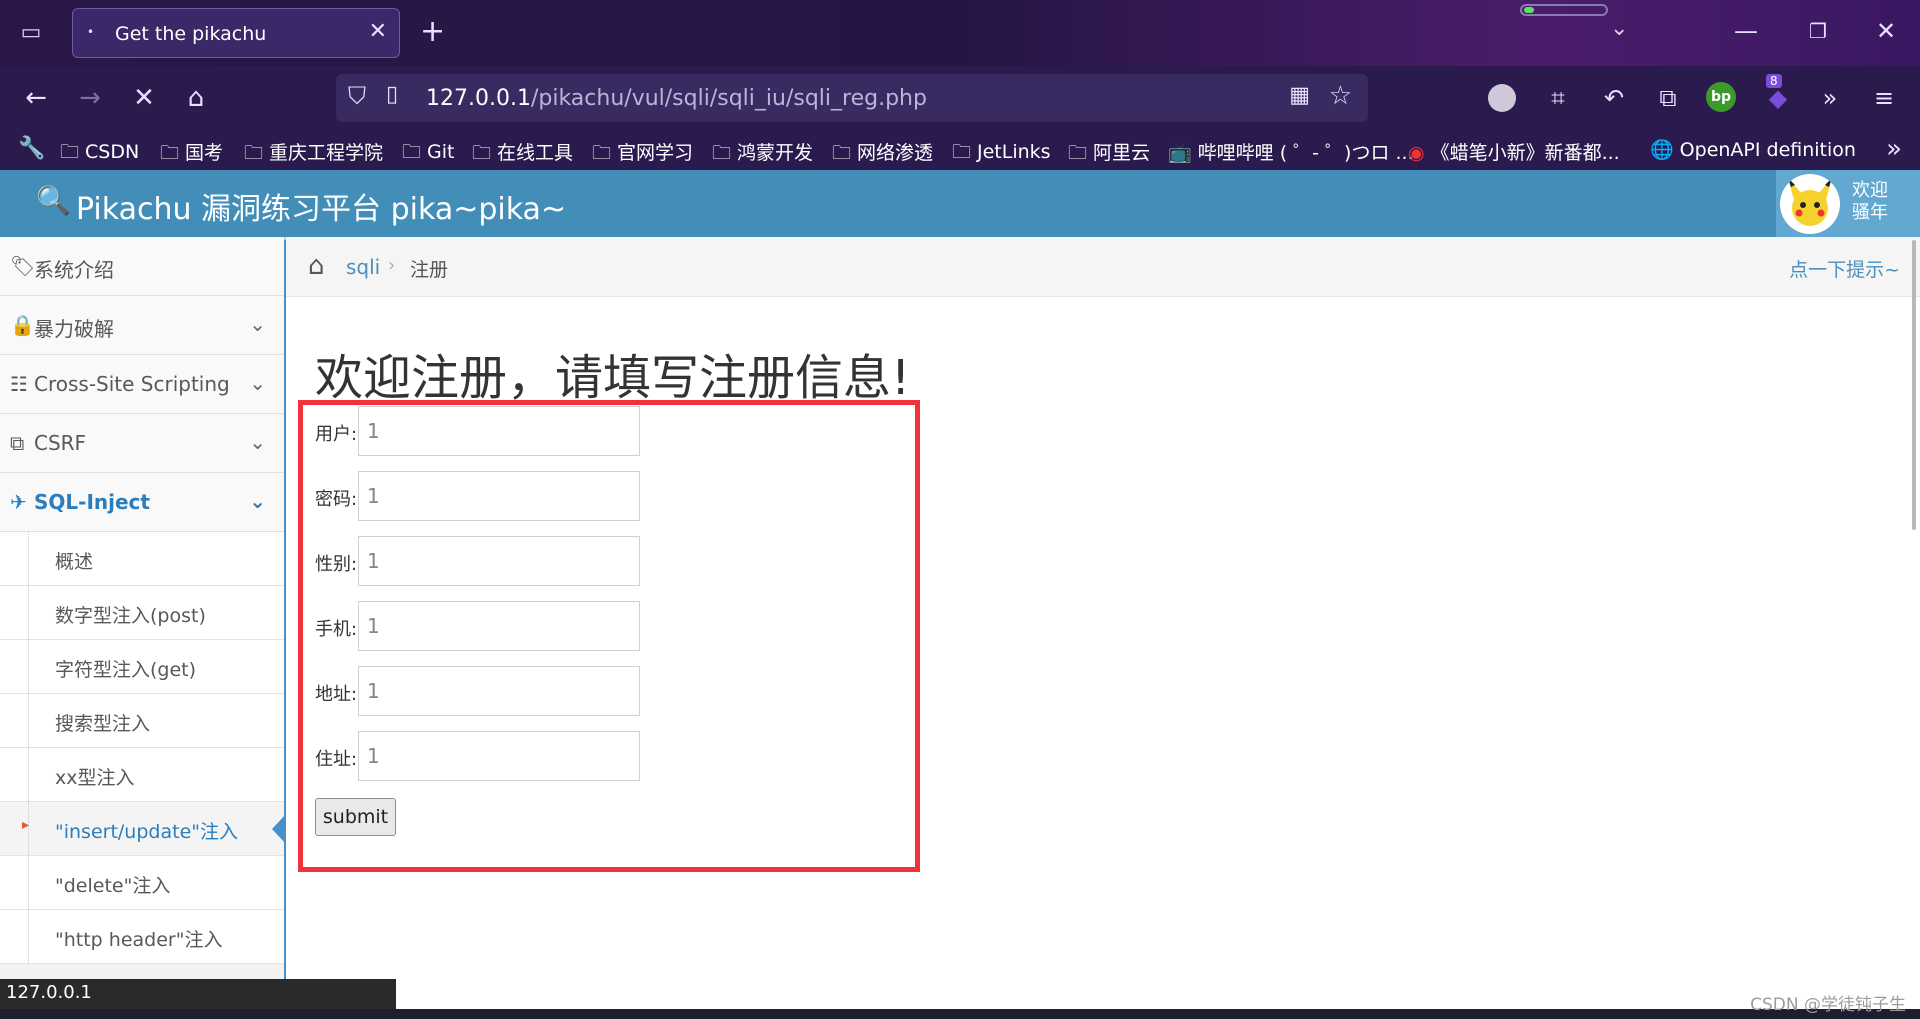 This screenshot has width=1920, height=1019. I want to click on username-input, so click(499, 431).